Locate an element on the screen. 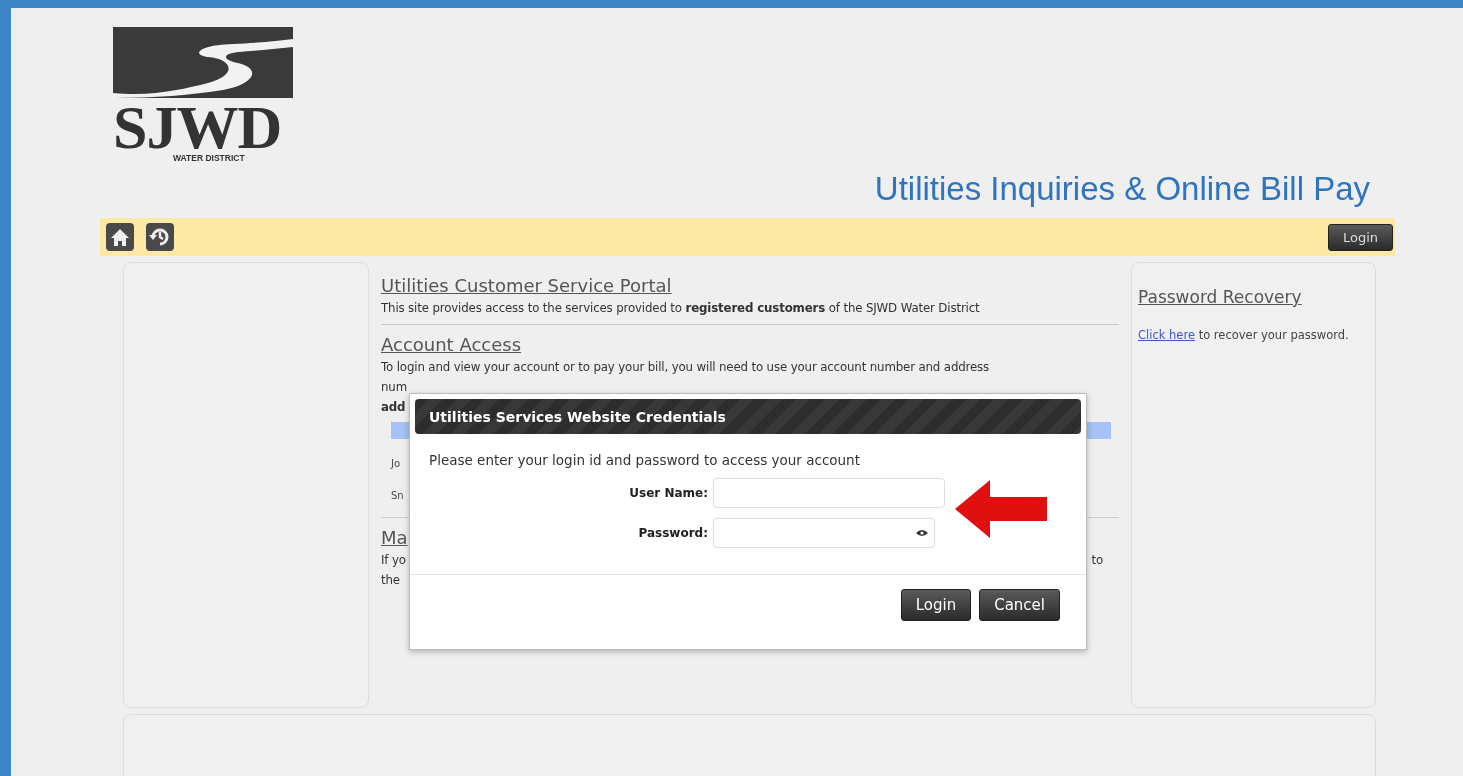  table-cell: Jo is located at coordinates (396, 463).